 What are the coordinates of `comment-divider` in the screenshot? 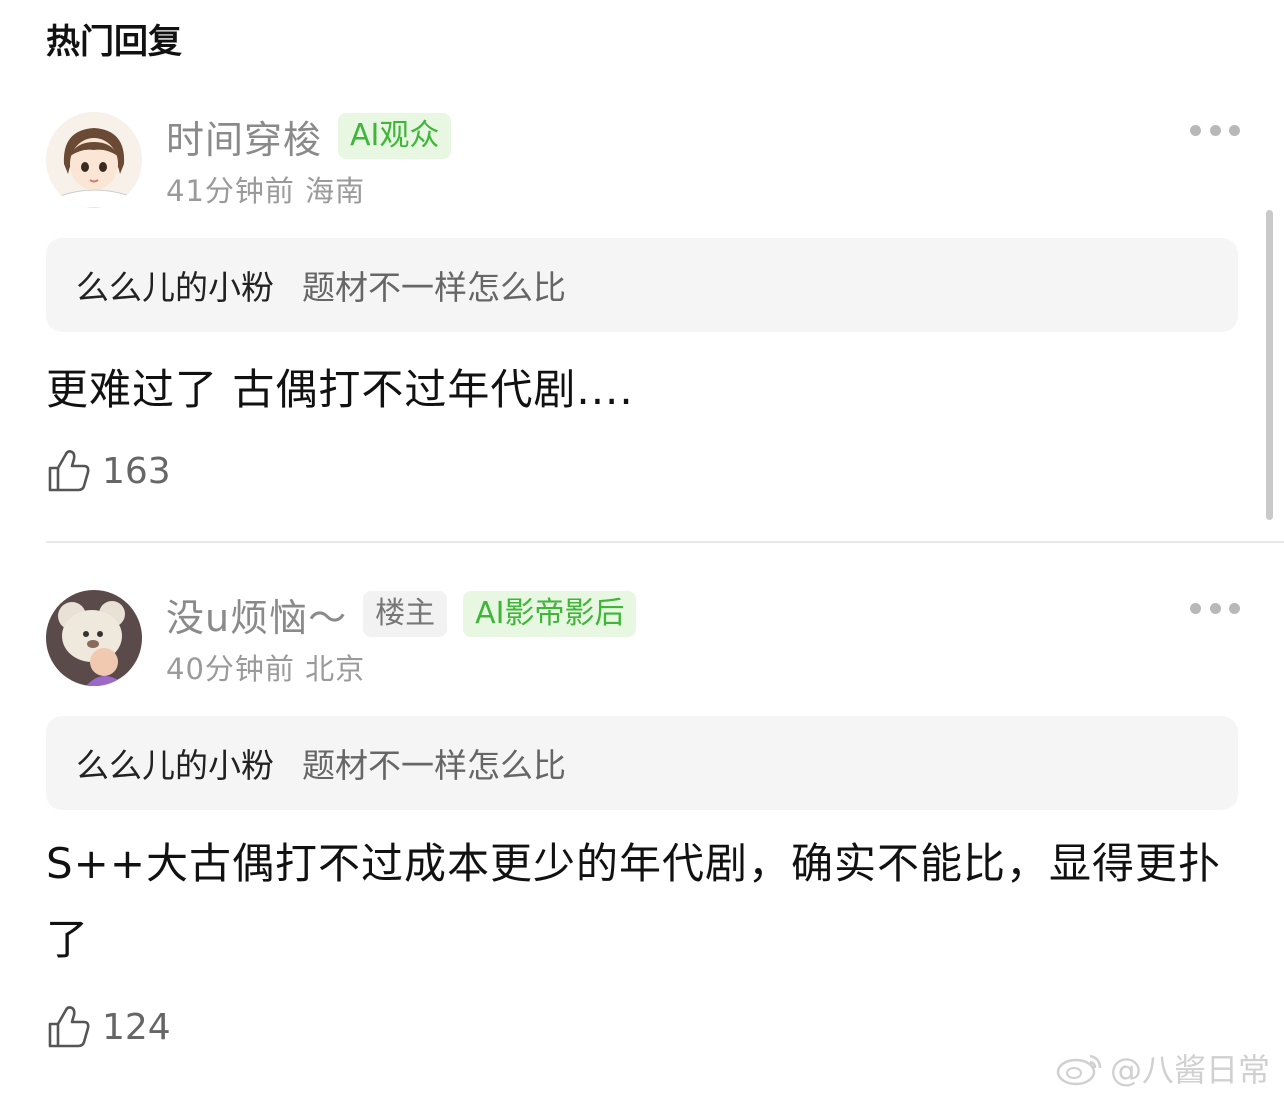 It's located at (665, 542).